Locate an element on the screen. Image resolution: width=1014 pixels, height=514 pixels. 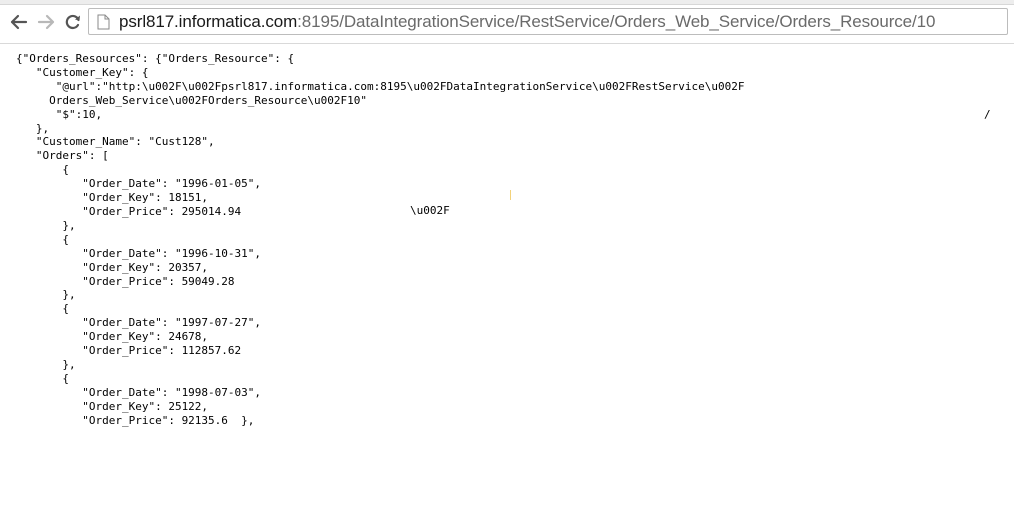
back-button is located at coordinates (19, 22).